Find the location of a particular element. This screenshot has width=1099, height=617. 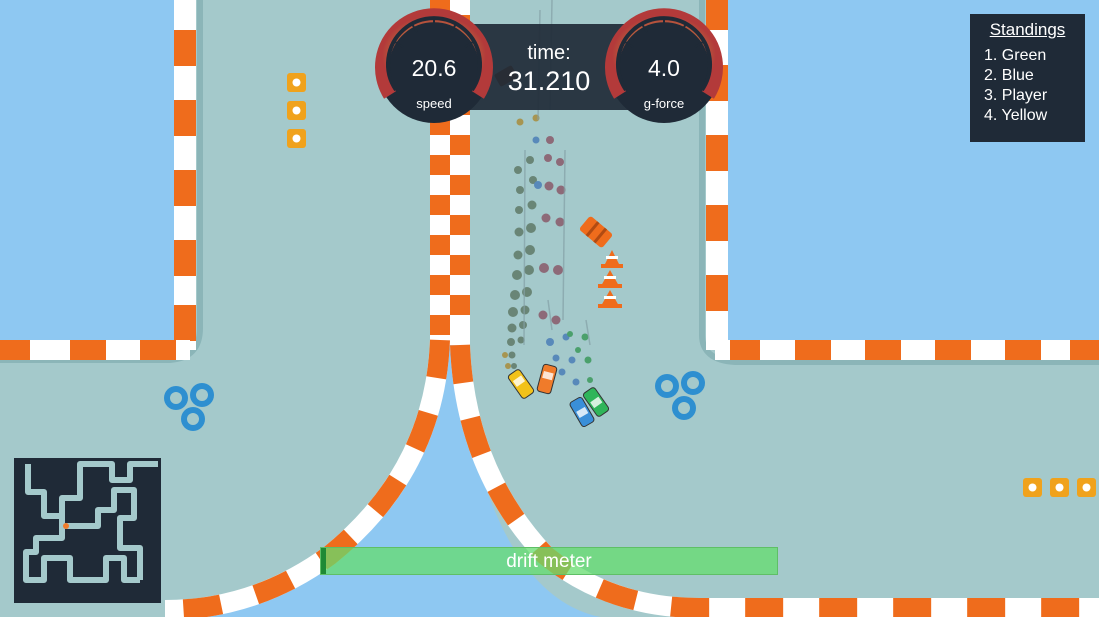

speed-value: 20.6 is located at coordinates (434, 68).